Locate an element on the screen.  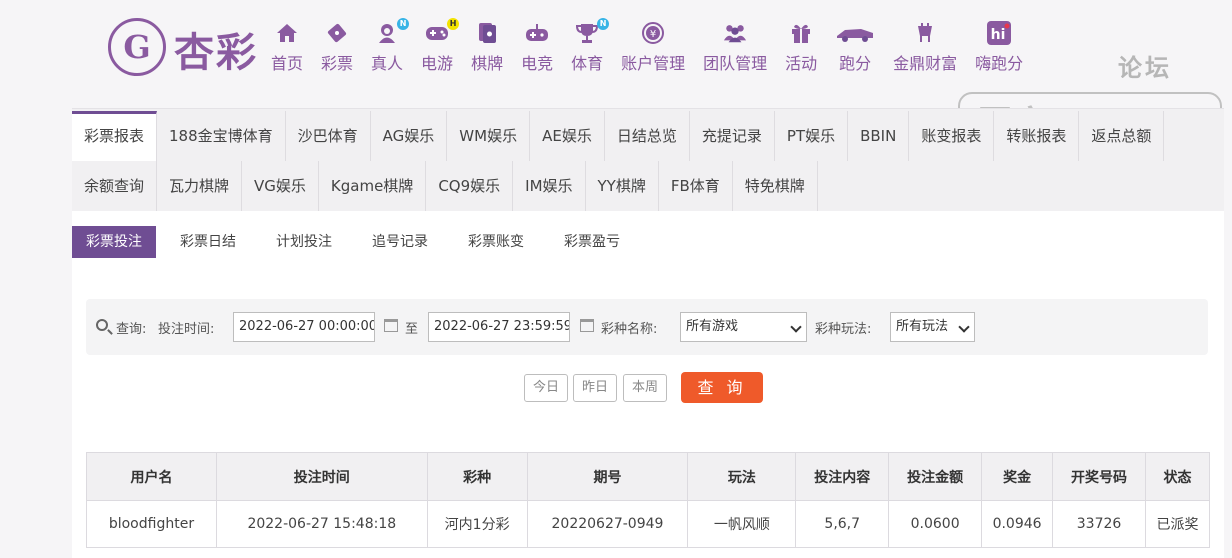
site-logo: G 杏彩 is located at coordinates (188, 47).